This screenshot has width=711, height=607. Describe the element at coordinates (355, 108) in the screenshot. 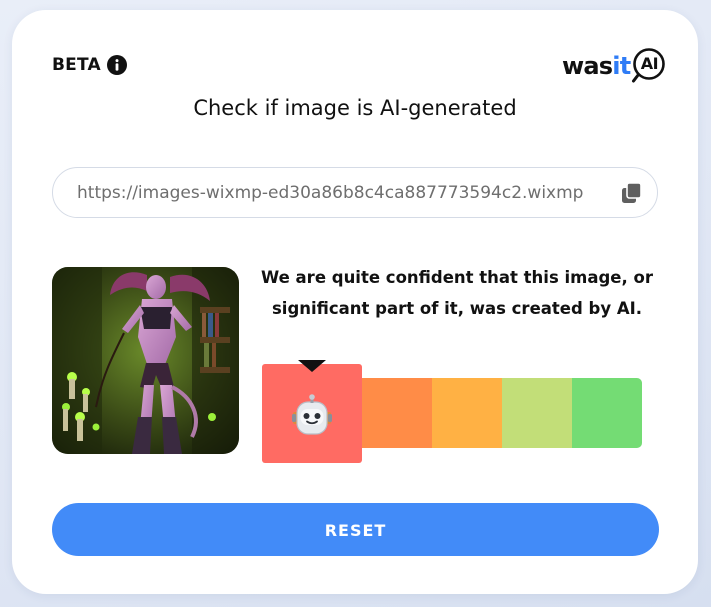

I see `page-title: Check if image is AI-generated` at that location.